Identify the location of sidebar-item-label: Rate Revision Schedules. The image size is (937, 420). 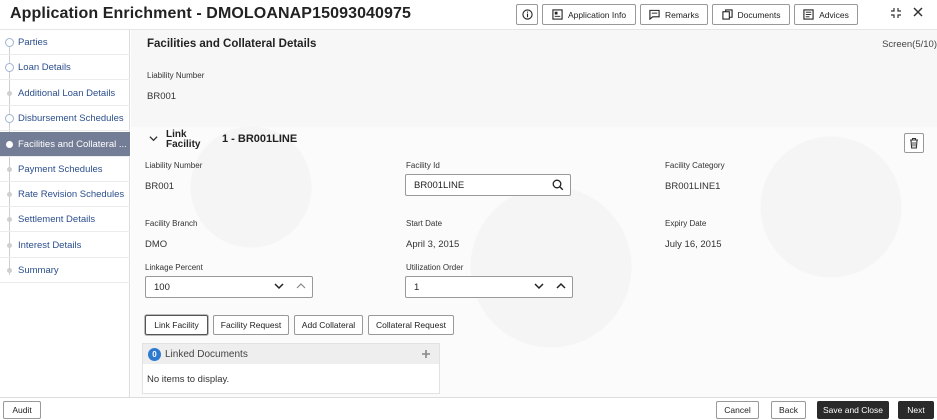
(71, 194).